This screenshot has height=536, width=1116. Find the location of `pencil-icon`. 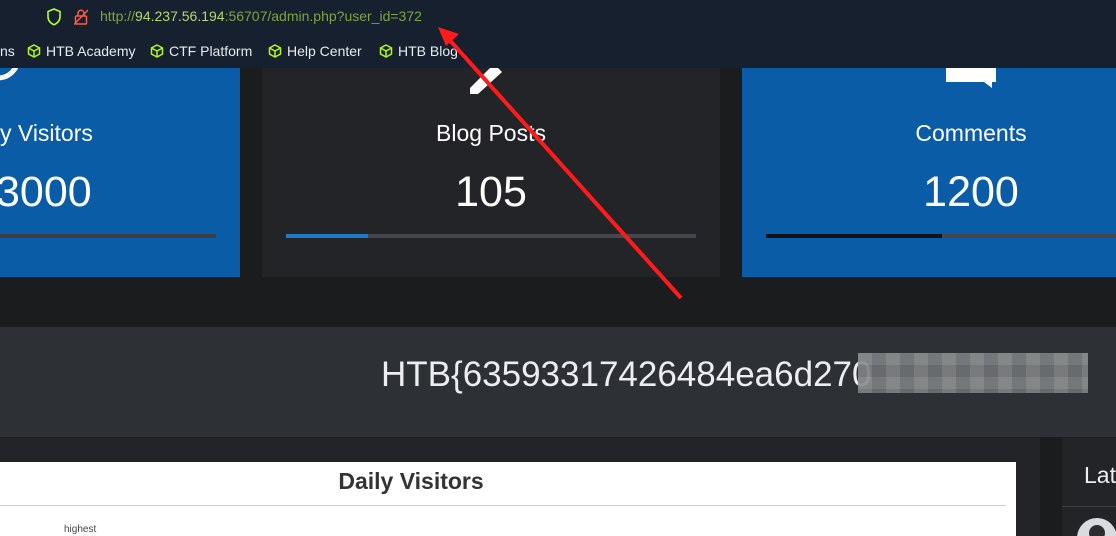

pencil-icon is located at coordinates (486, 81).